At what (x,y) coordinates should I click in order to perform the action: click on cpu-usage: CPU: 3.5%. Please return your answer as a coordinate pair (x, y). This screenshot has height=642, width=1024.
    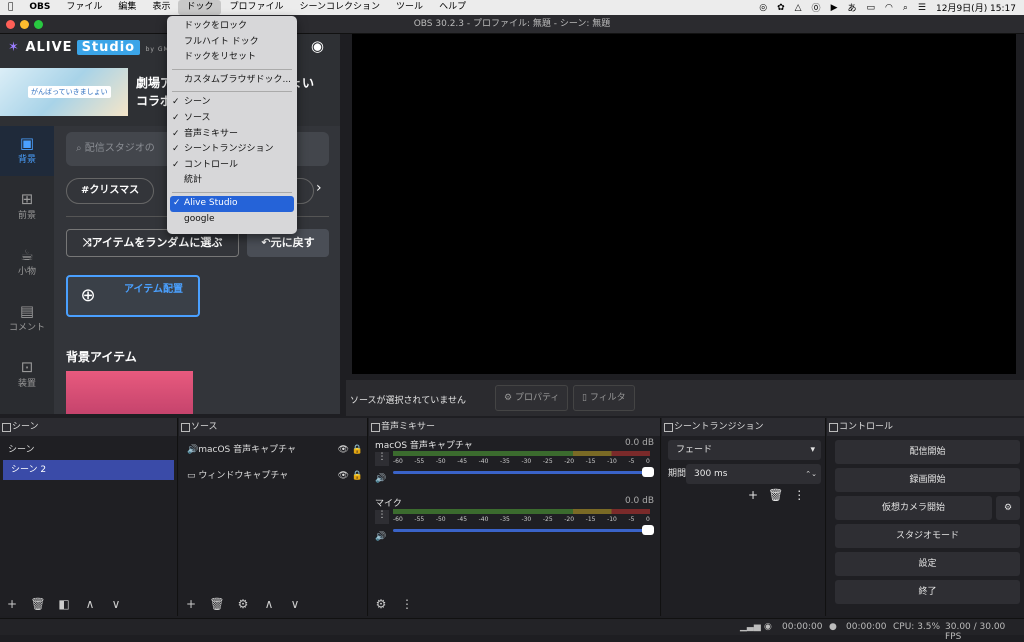
    Looking at the image, I should click on (917, 627).